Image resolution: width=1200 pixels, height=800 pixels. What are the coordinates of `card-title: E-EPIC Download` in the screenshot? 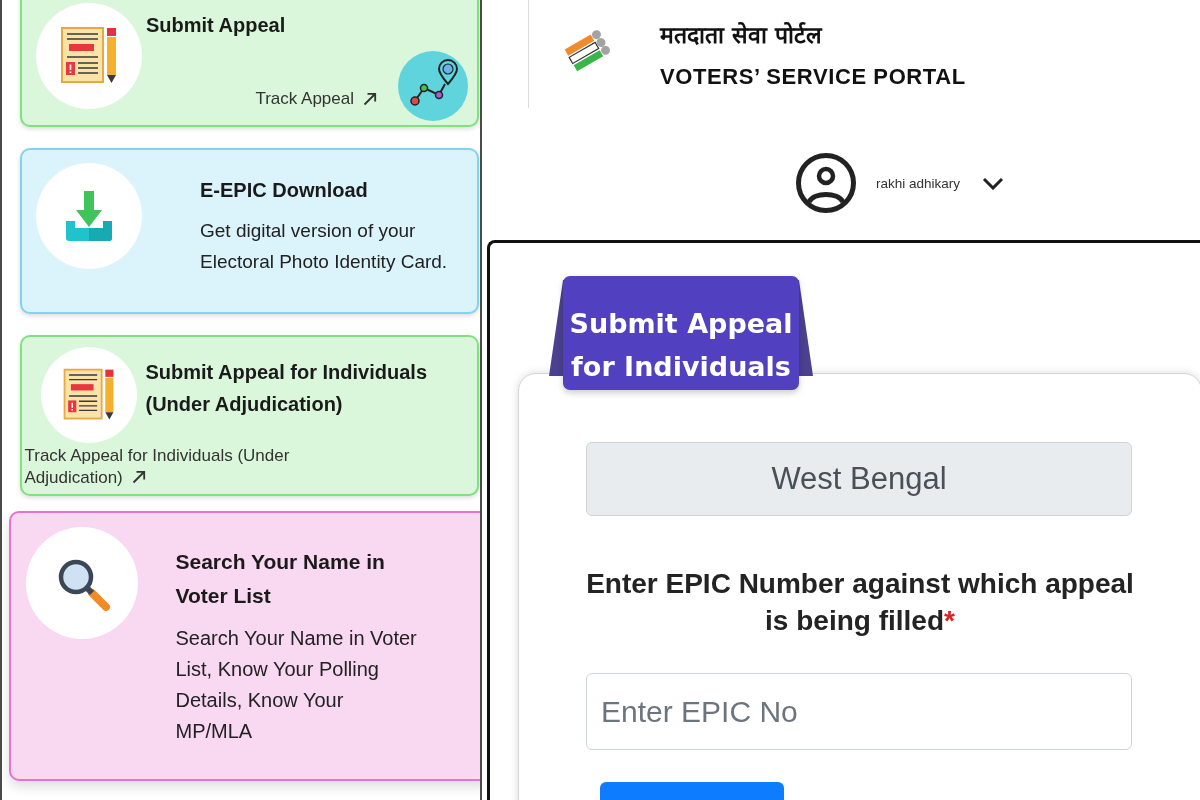 It's located at (284, 190).